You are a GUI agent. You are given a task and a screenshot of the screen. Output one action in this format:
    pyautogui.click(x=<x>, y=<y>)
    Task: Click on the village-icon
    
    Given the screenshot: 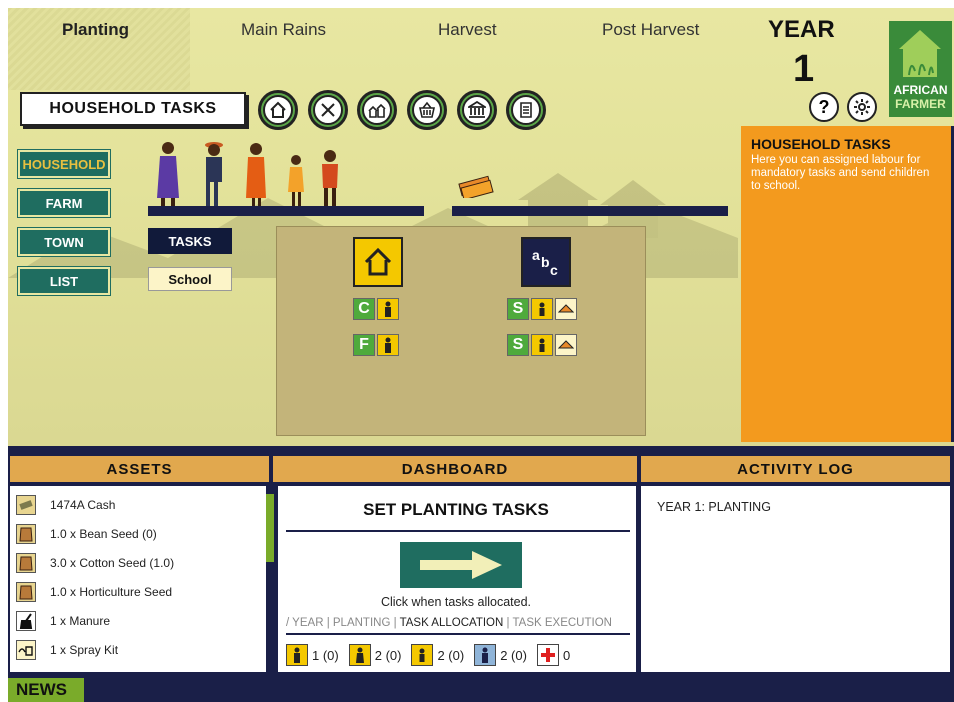 What is the action you would take?
    pyautogui.click(x=377, y=110)
    